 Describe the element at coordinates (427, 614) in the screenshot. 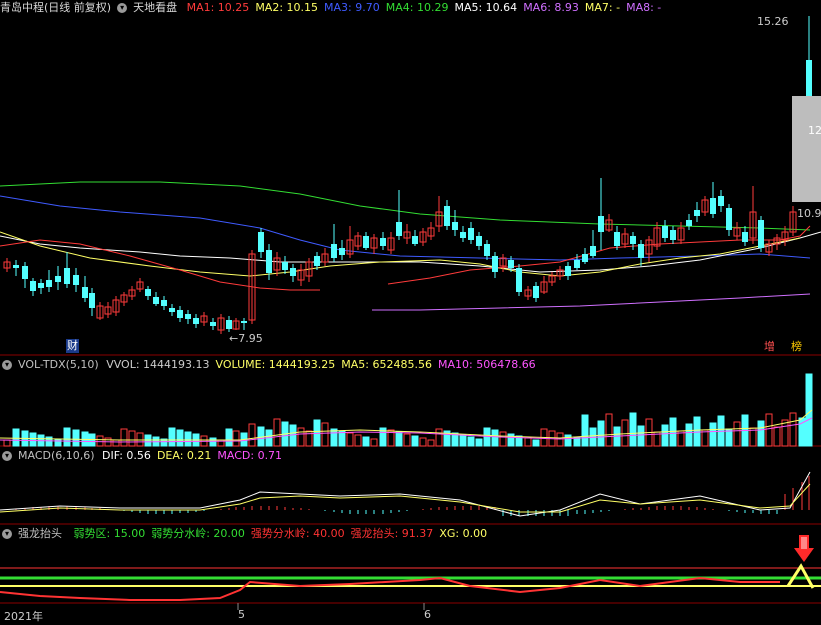

I see `x-axis-june: 6` at that location.